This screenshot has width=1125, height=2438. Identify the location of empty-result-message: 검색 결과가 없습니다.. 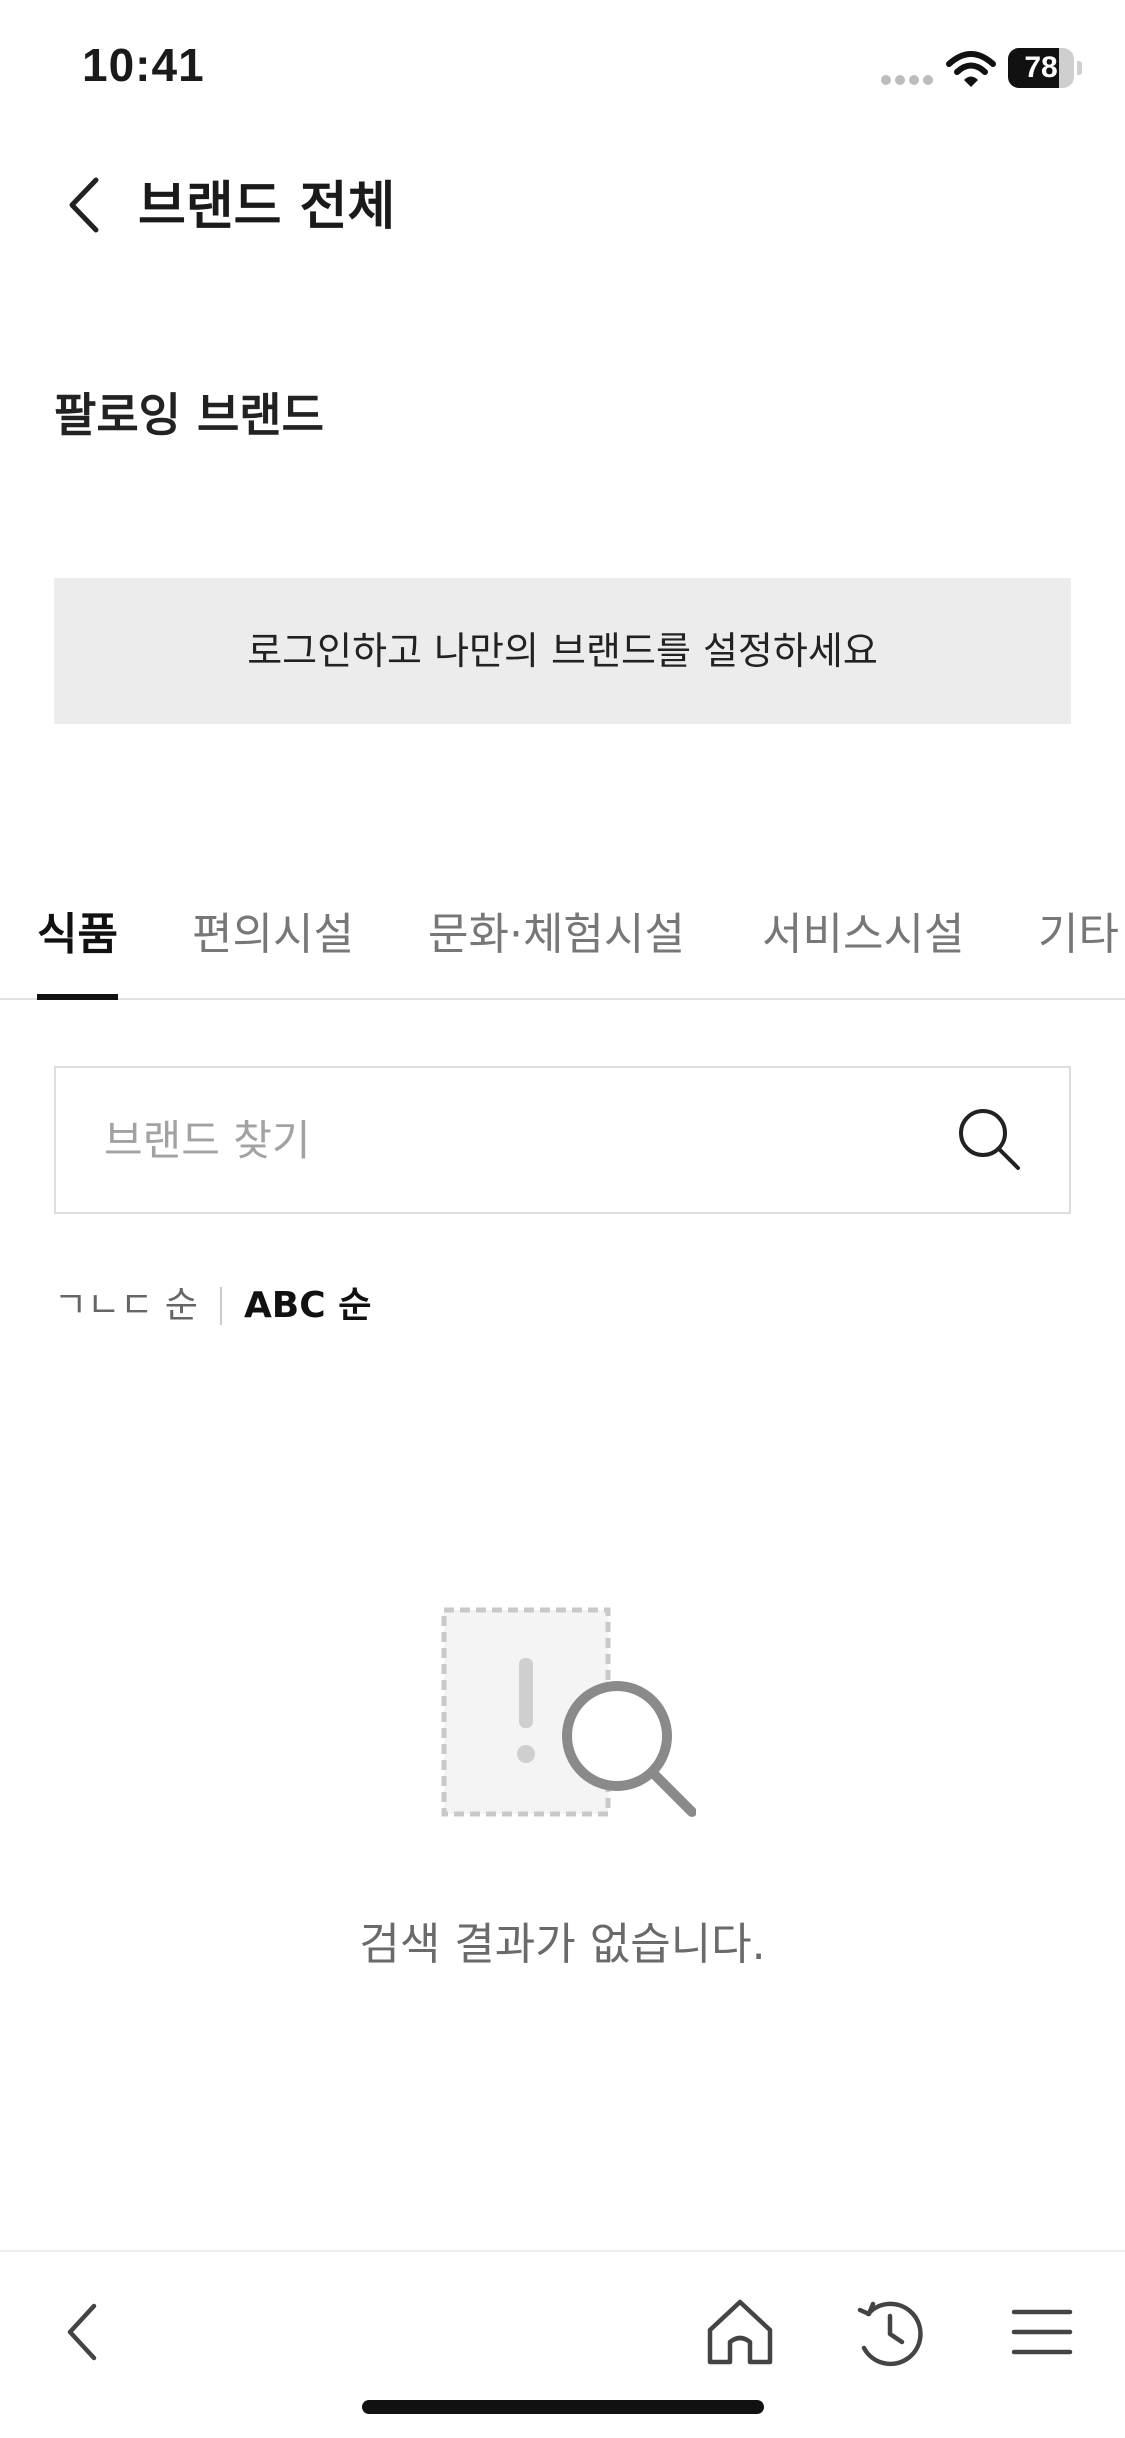
(562, 1944).